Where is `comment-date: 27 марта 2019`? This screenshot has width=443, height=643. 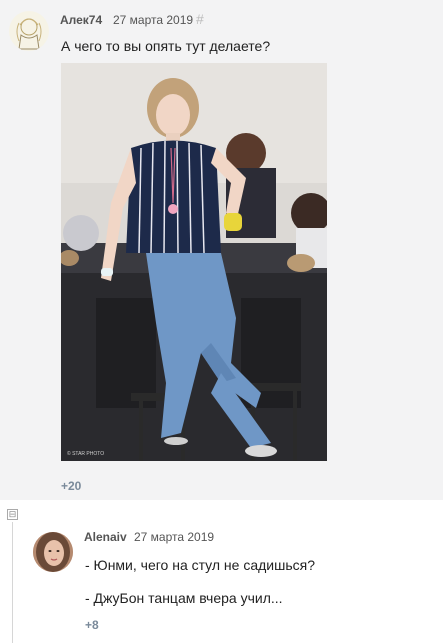
comment-date: 27 марта 2019 is located at coordinates (153, 20).